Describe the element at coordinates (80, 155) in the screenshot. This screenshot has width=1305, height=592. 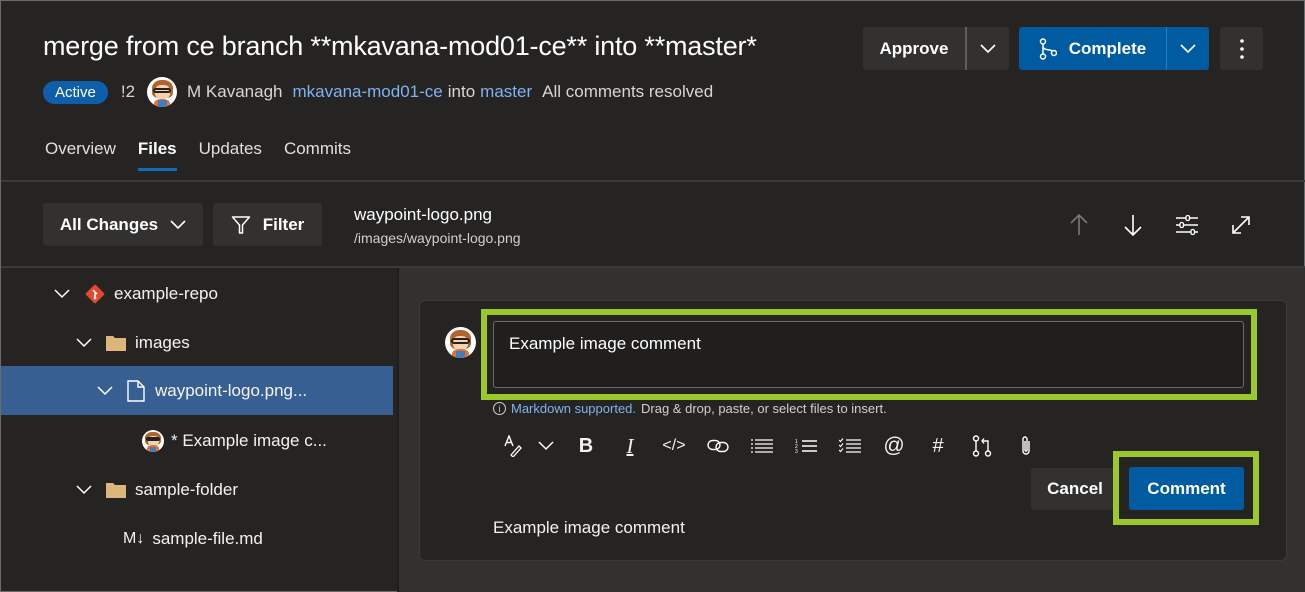
I see `tab-overview: Overview` at that location.